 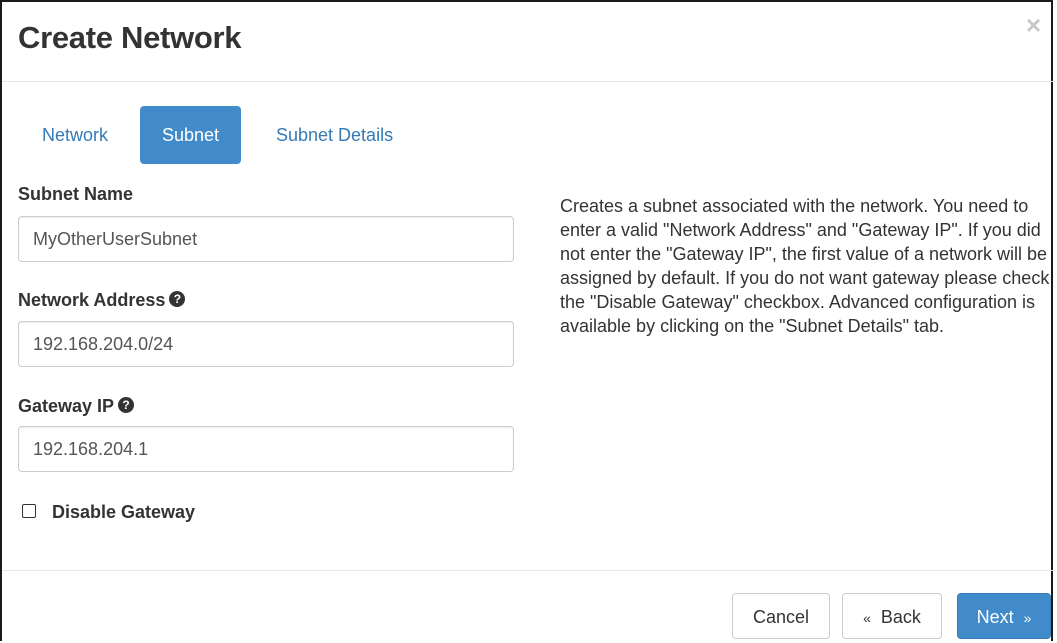 What do you see at coordinates (124, 512) in the screenshot?
I see `disable-gateway-label: Disable Gateway` at bounding box center [124, 512].